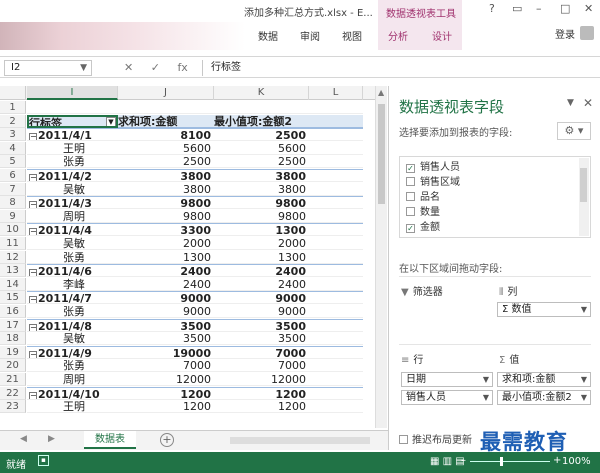  I want to click on min-amount-cell: 2000, so click(261, 243).